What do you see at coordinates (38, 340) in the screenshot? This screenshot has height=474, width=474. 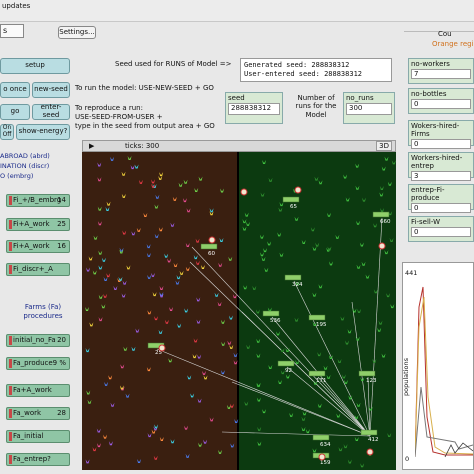 I see `slider-initial-no-fa: initial_no_Fa 20` at bounding box center [38, 340].